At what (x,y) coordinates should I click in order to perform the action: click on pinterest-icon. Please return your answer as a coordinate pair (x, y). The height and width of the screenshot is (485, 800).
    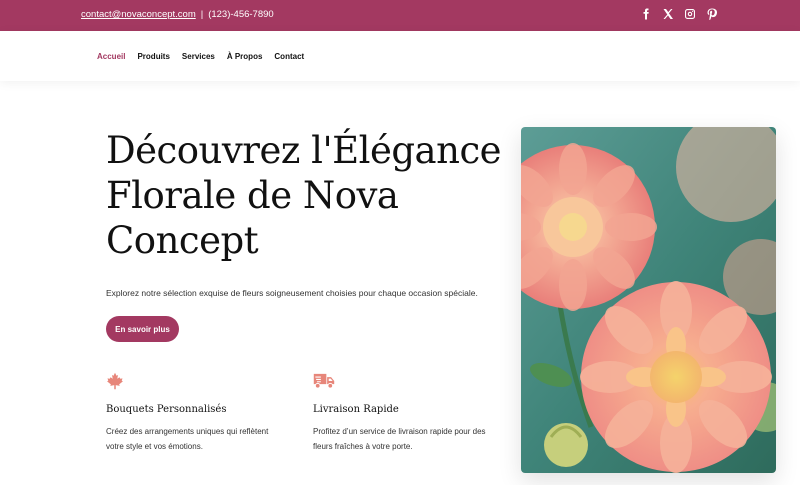
    Looking at the image, I should click on (712, 14).